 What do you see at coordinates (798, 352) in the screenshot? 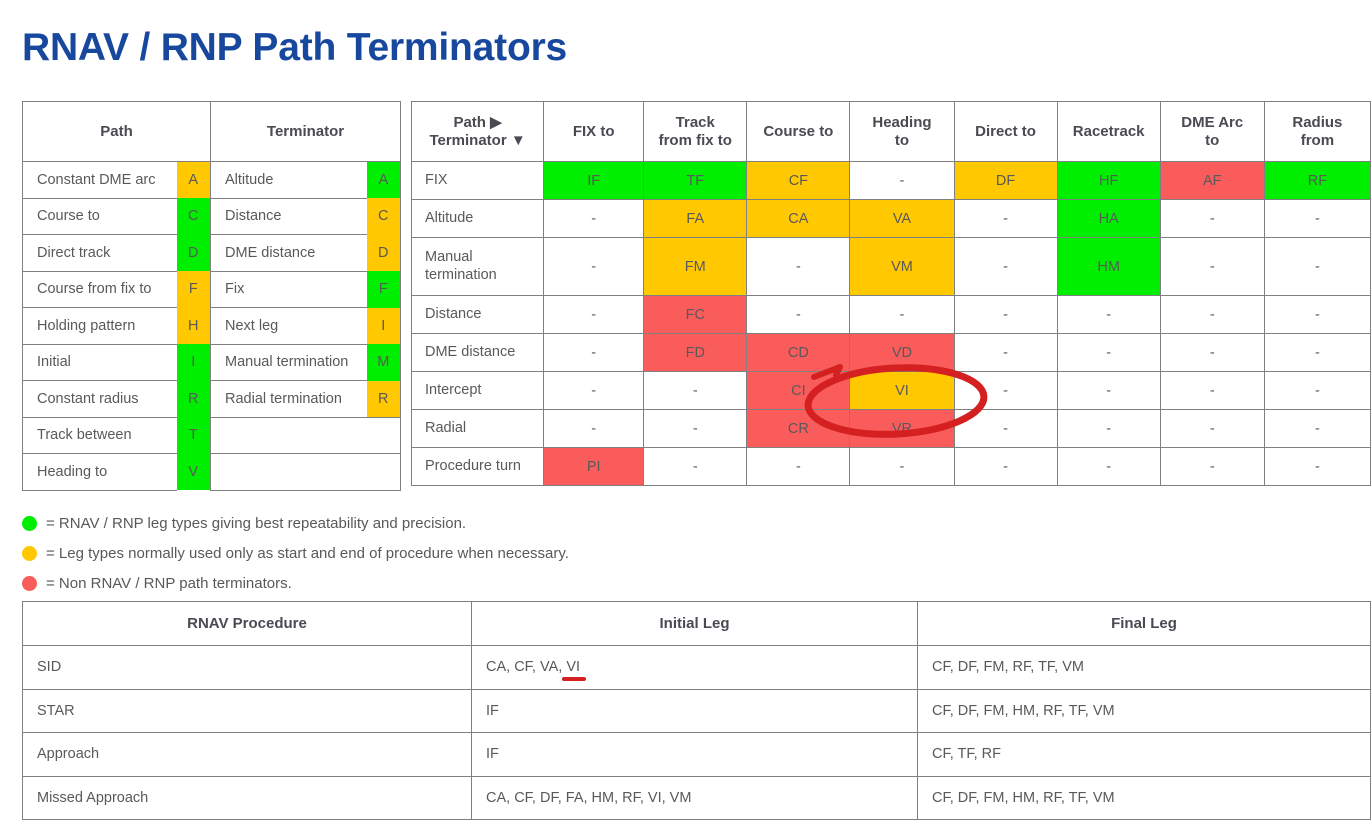
I see `matrix-cell: CD` at bounding box center [798, 352].